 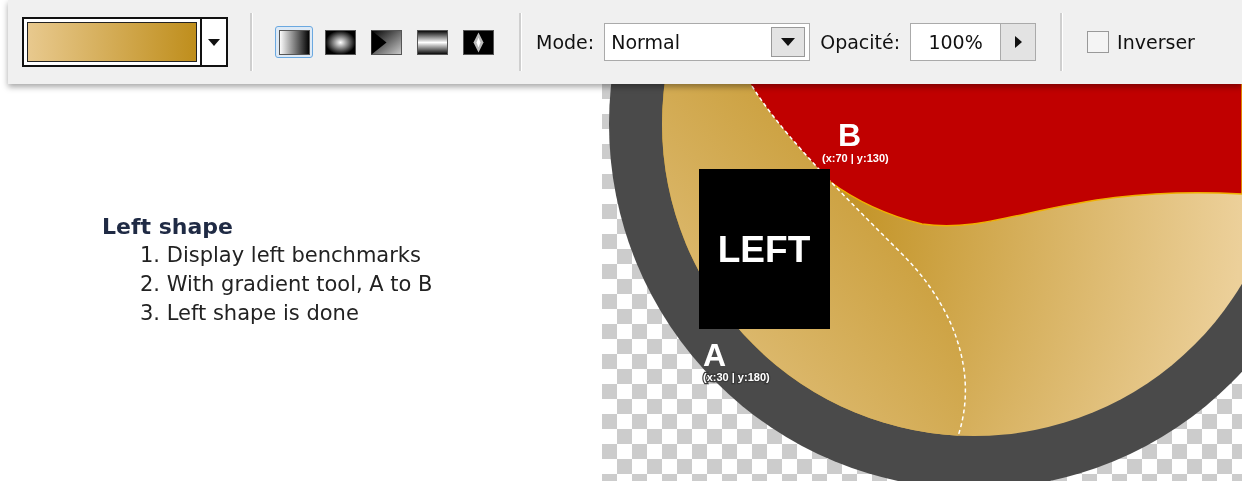 What do you see at coordinates (250, 313) in the screenshot?
I see `step-text: 3. Left shape is done` at bounding box center [250, 313].